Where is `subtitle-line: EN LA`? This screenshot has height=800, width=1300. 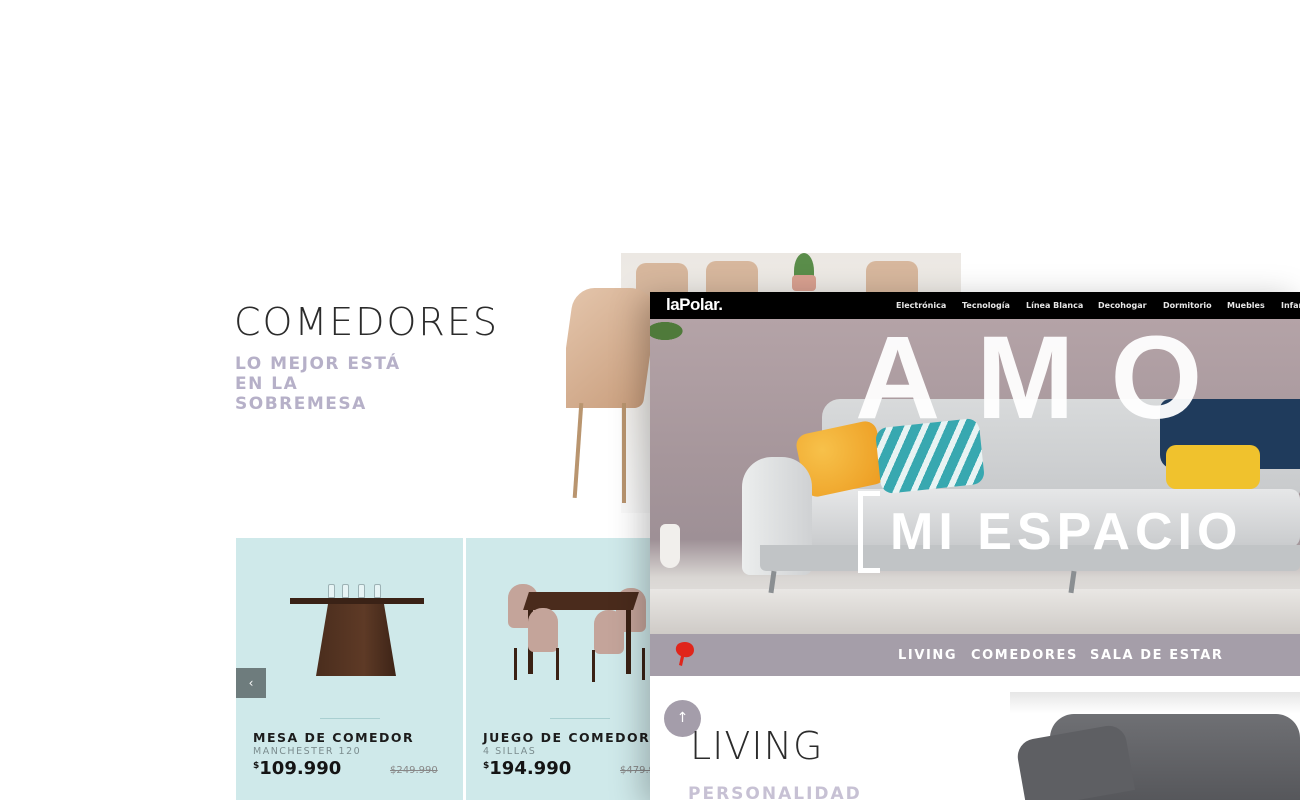
subtitle-line: EN LA is located at coordinates (267, 384).